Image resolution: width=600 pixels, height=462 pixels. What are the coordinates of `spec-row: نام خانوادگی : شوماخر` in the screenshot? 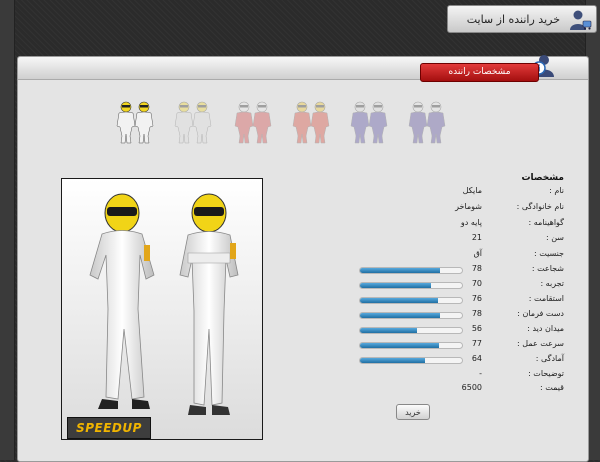 It's located at (300, 209).